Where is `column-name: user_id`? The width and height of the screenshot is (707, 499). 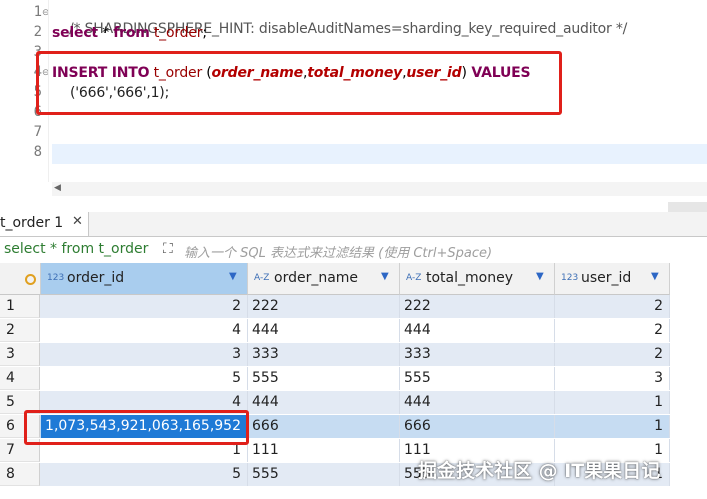 column-name: user_id is located at coordinates (606, 278).